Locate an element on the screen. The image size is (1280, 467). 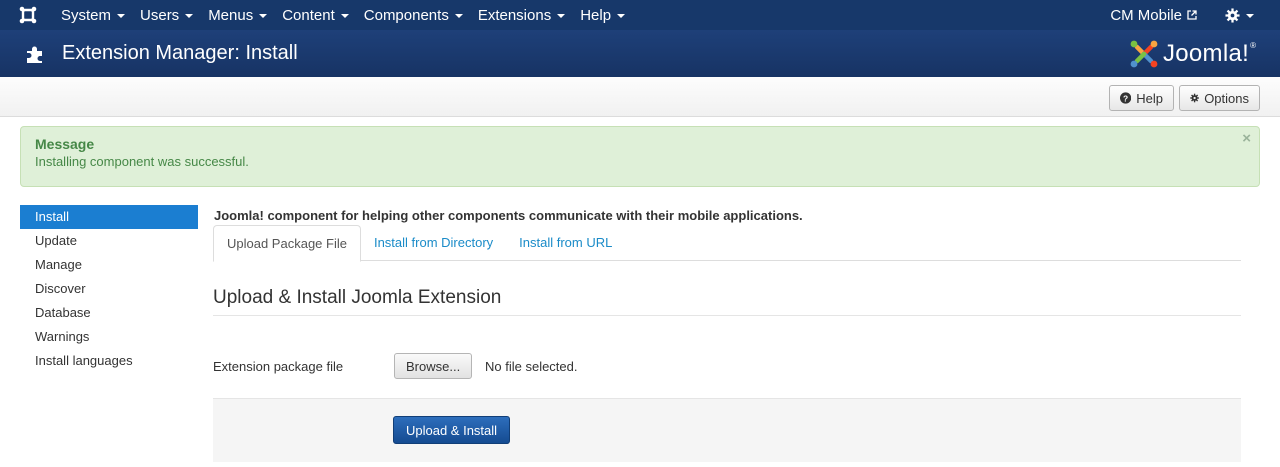
menu-label: Extensions is located at coordinates (514, 15).